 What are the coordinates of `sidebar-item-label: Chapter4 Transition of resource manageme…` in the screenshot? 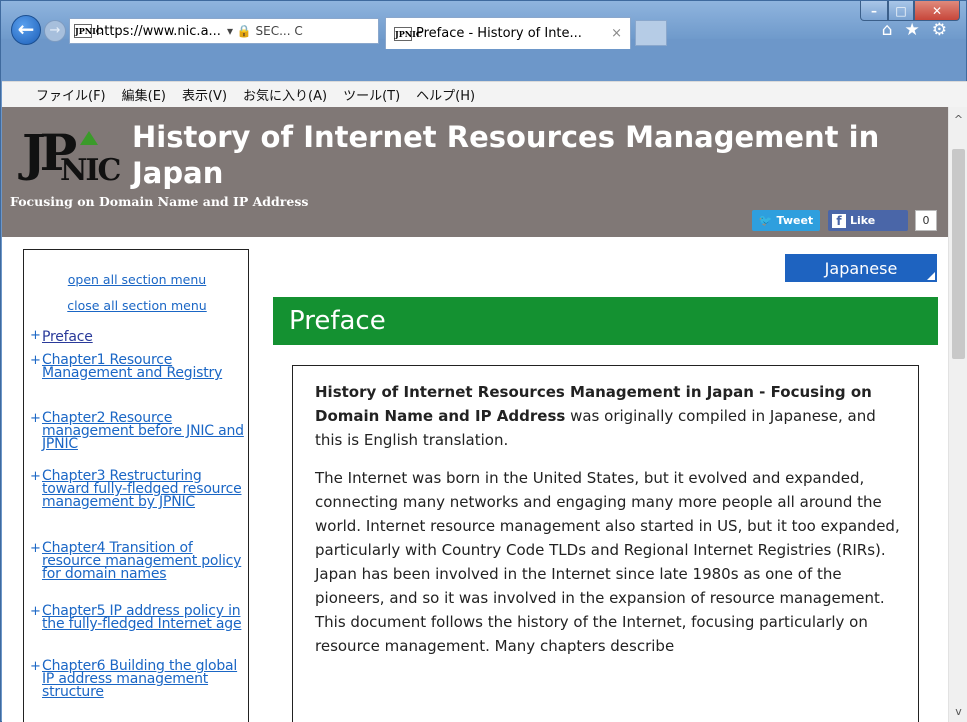 It's located at (144, 561).